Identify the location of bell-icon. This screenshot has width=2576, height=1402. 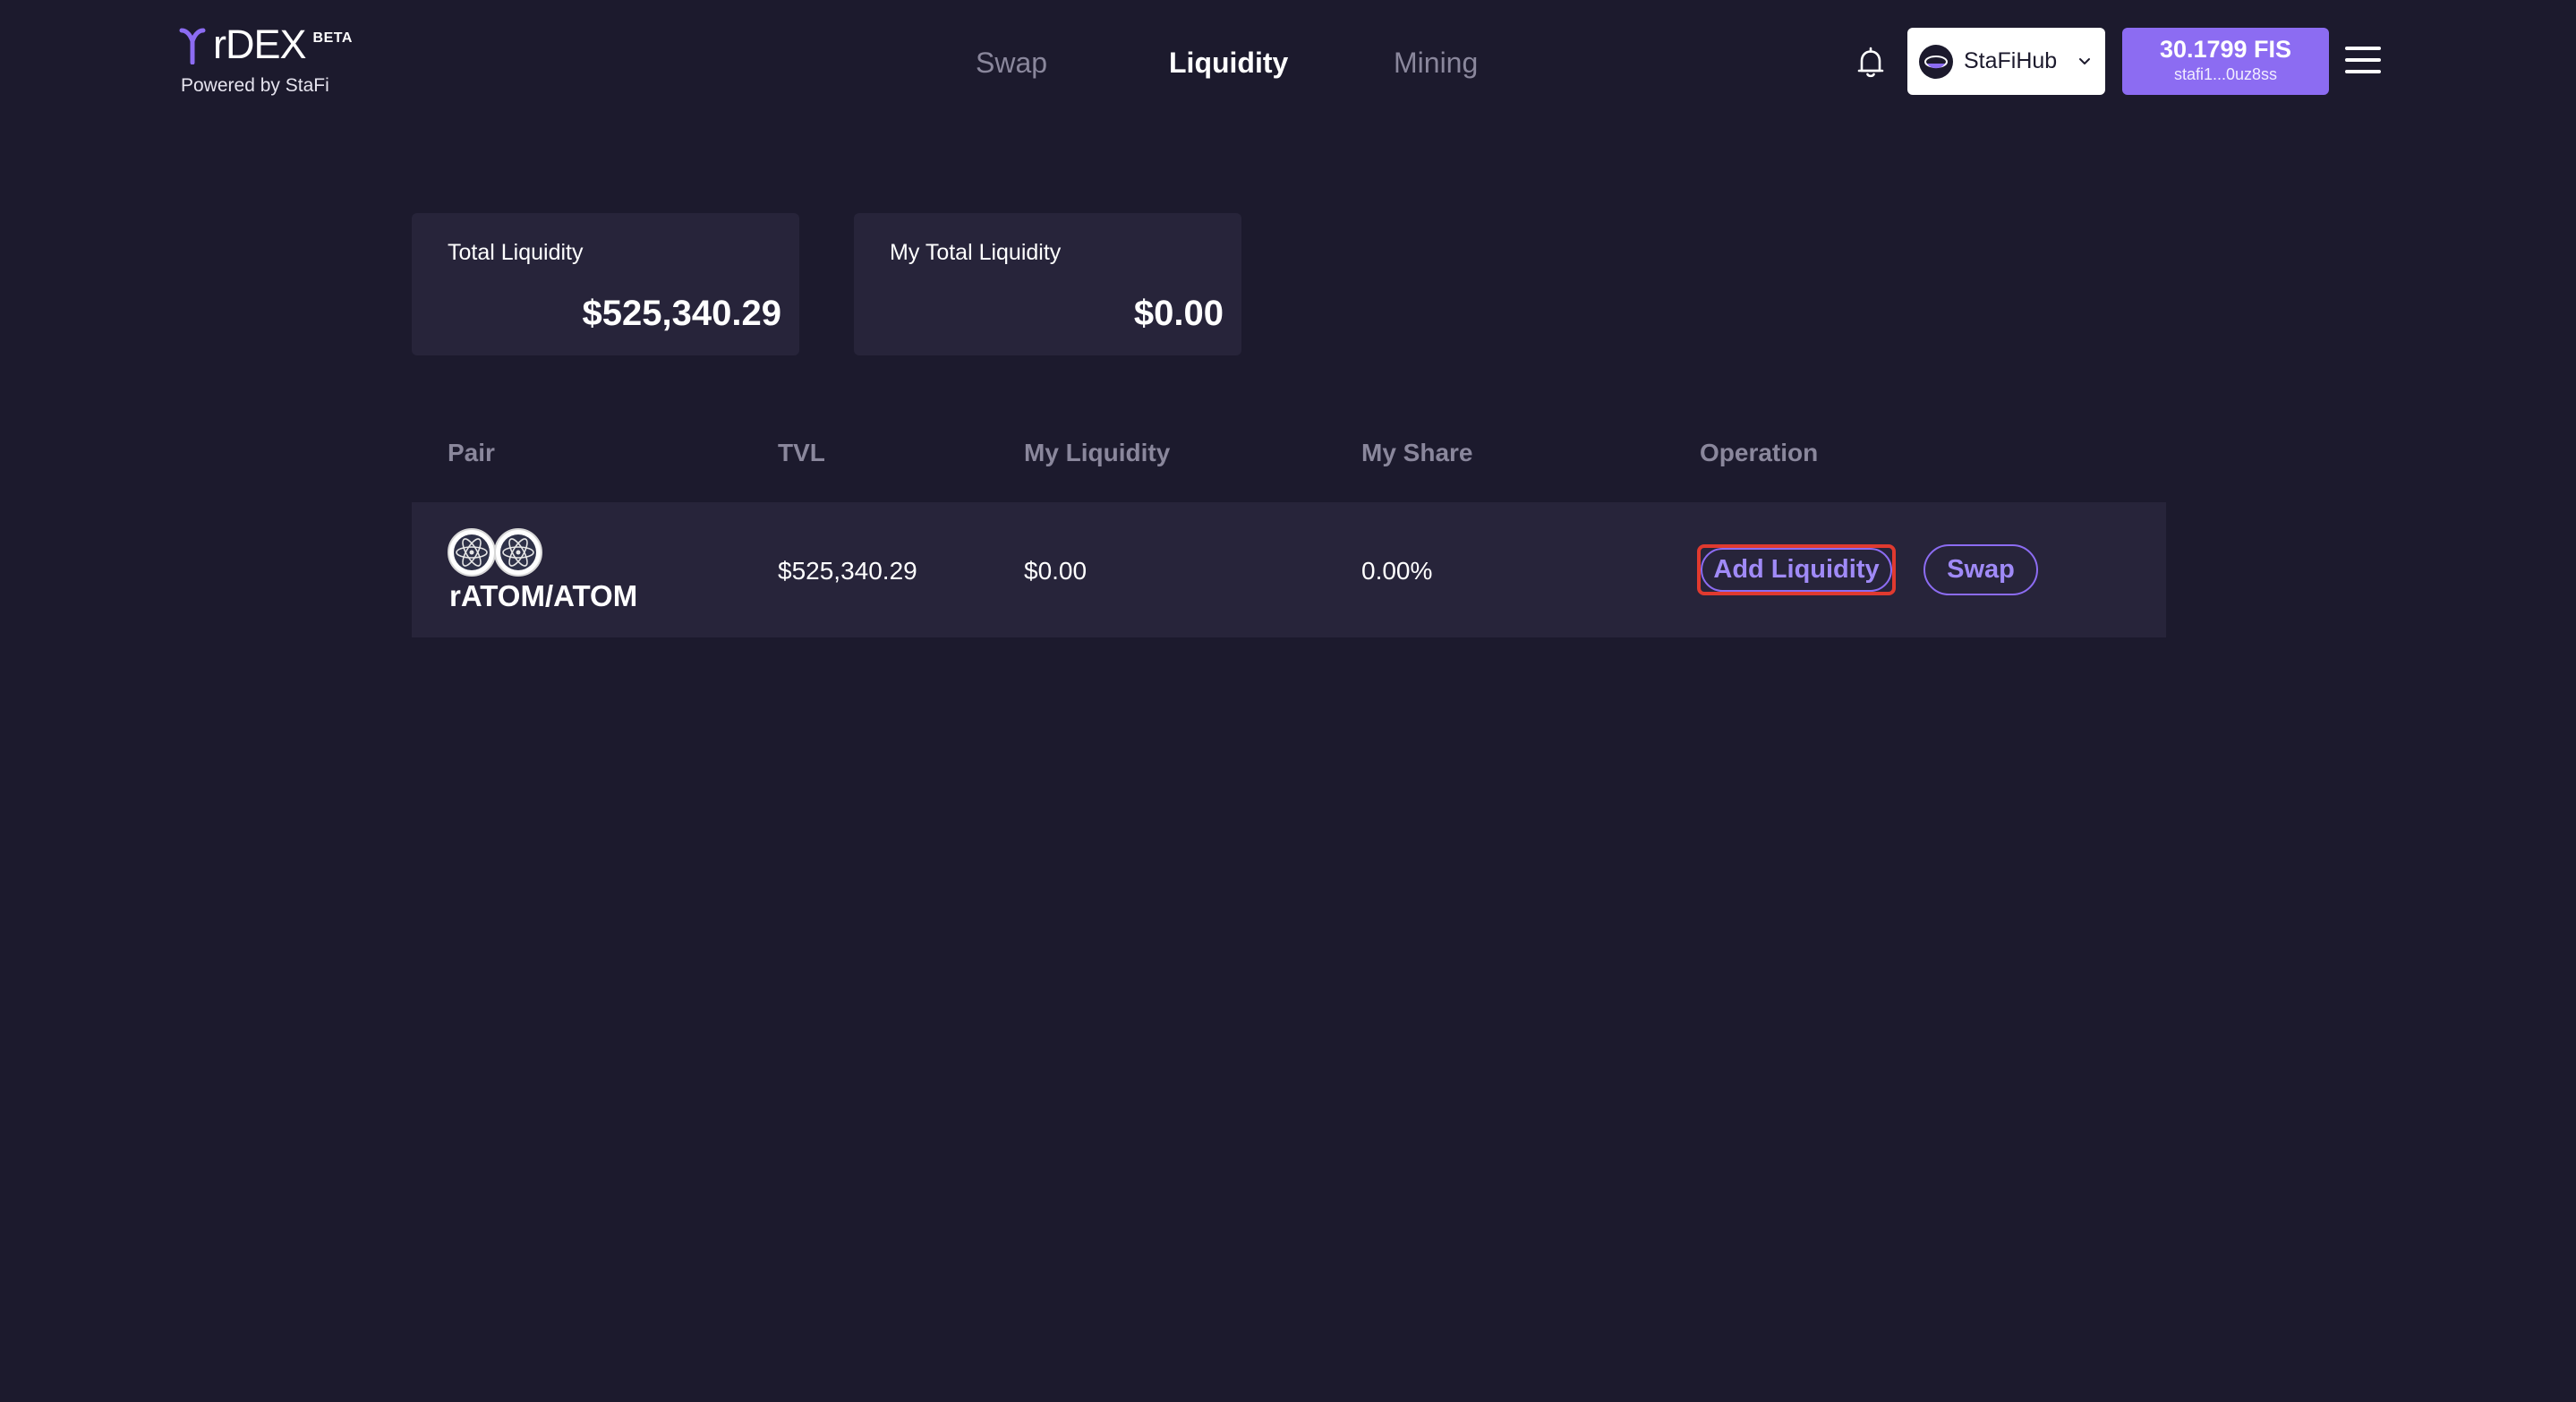
(1871, 63).